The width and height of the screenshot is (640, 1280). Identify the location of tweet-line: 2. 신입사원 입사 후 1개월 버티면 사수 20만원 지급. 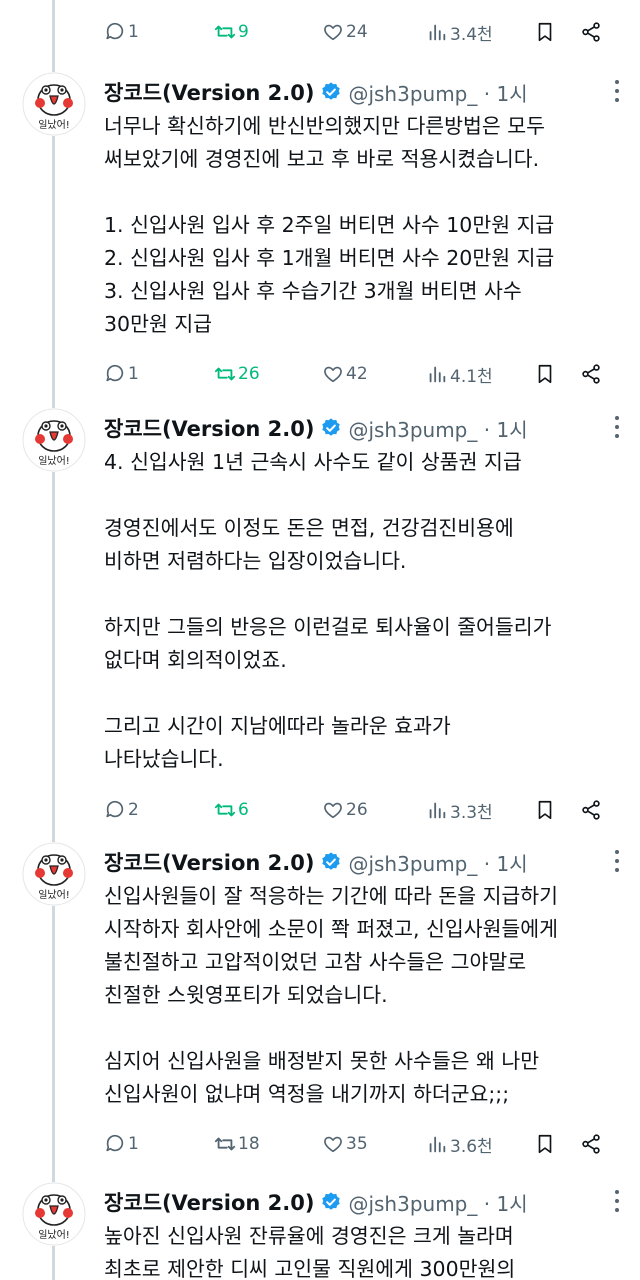
(329, 258).